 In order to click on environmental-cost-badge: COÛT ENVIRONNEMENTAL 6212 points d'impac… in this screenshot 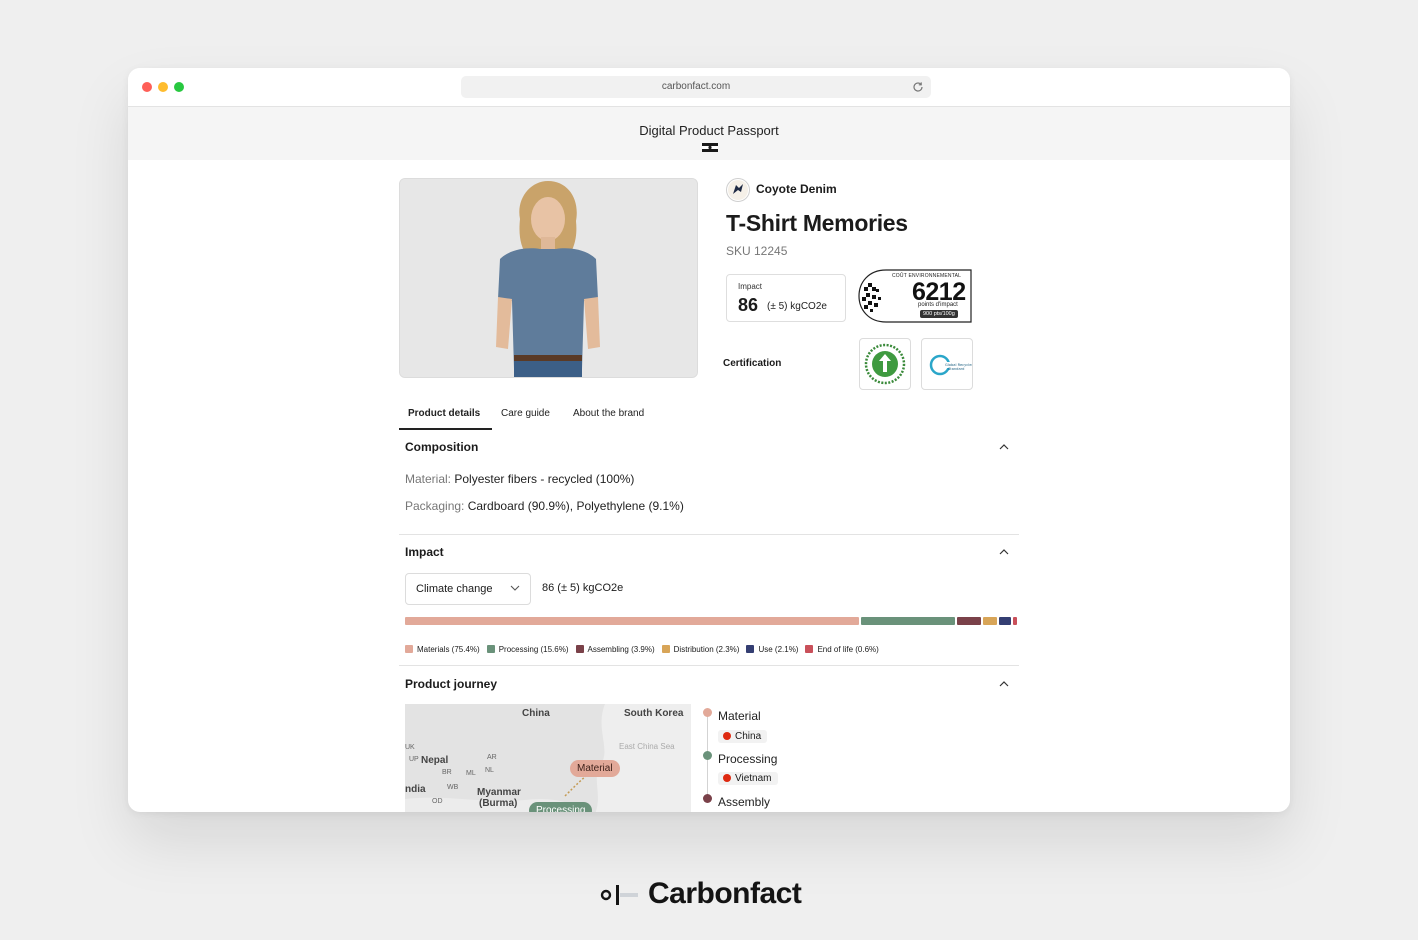, I will do `click(915, 296)`.